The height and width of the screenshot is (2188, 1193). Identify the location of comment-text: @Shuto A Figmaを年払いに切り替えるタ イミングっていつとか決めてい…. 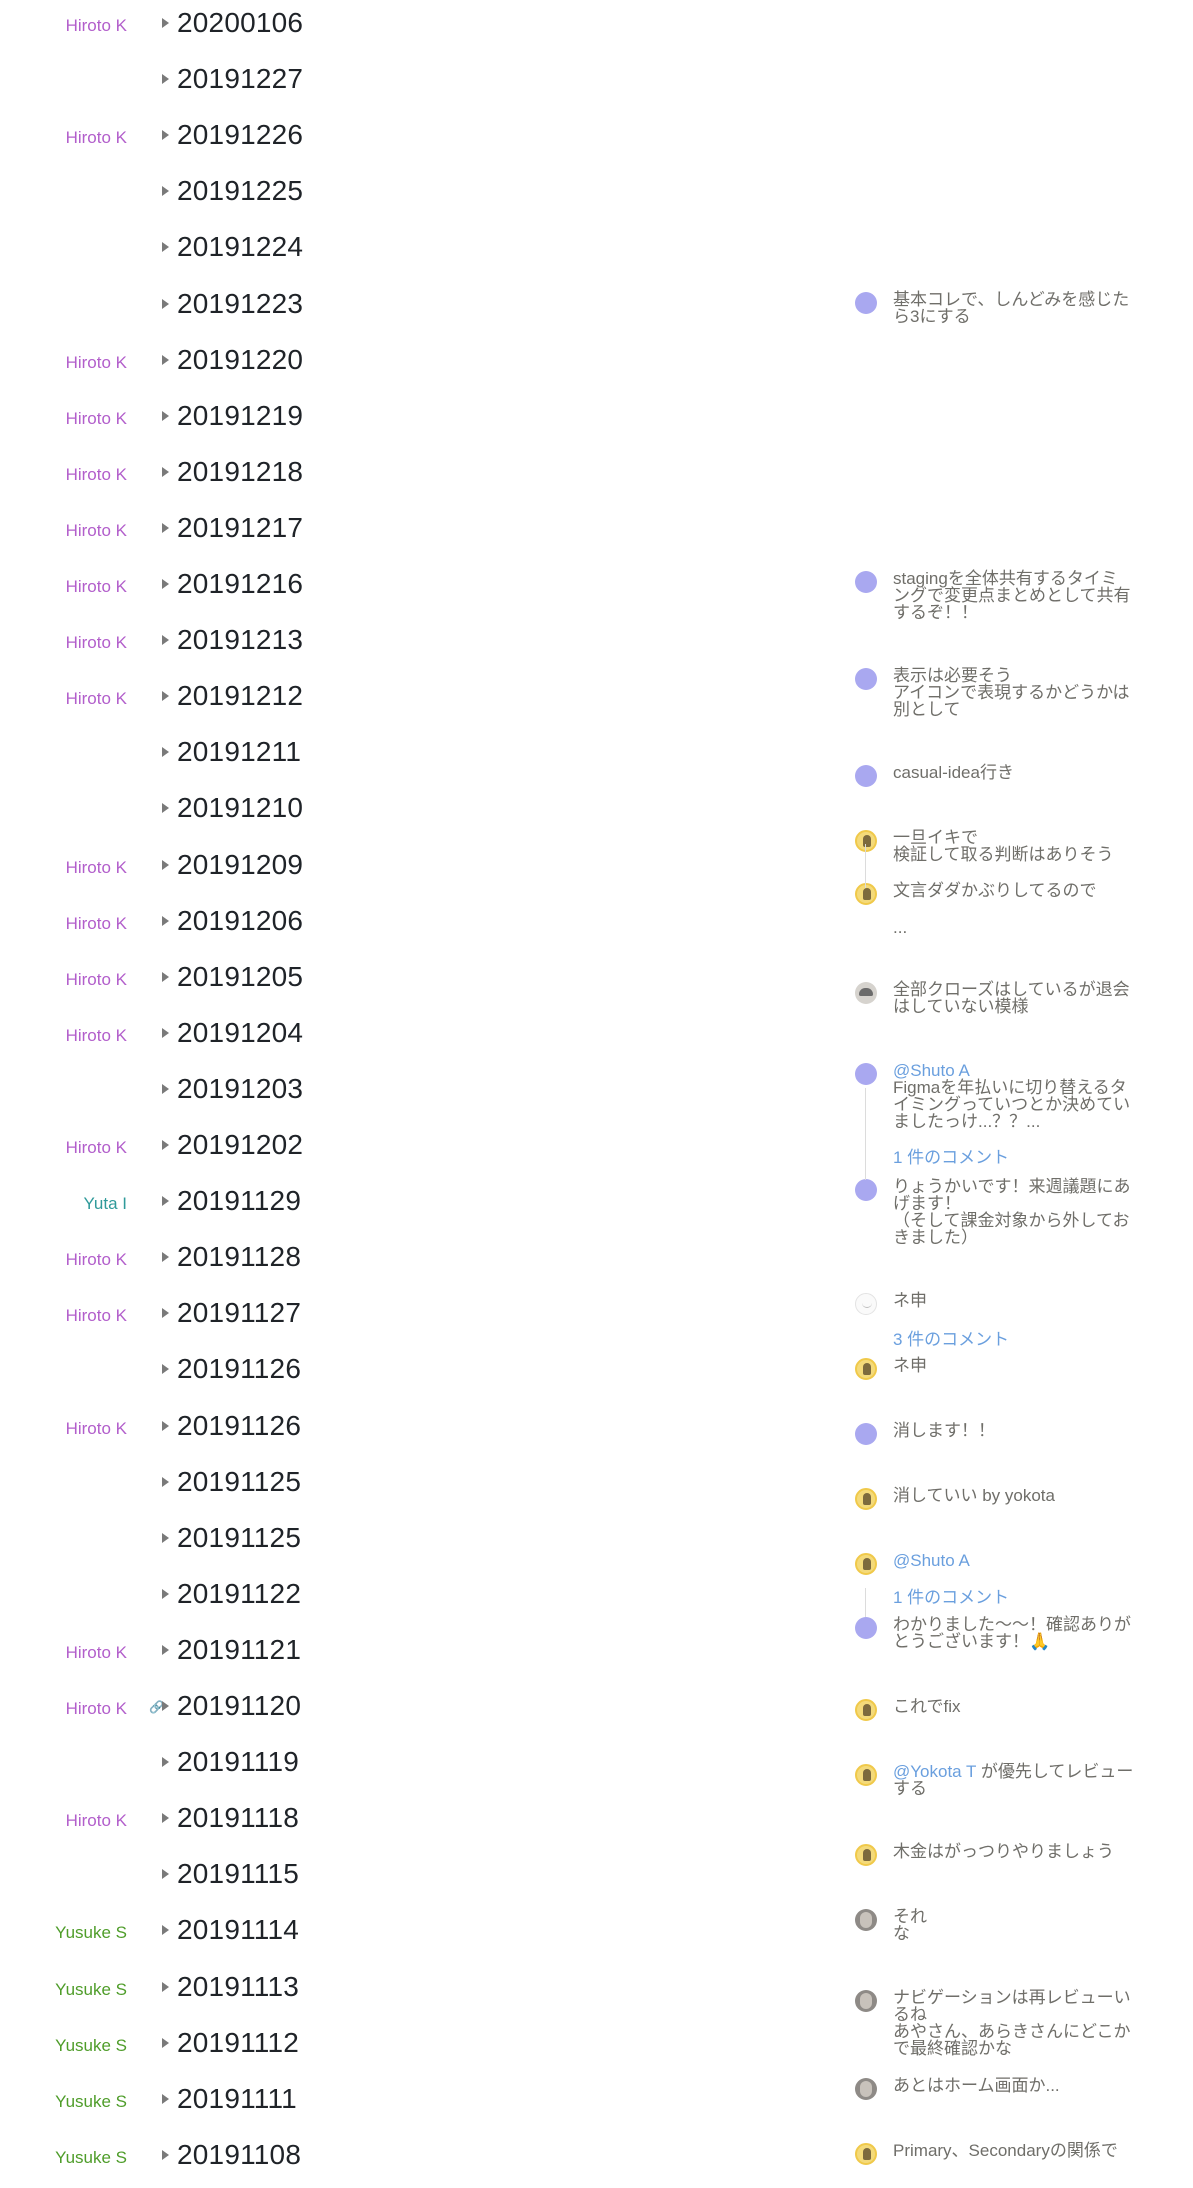
(1024, 1096).